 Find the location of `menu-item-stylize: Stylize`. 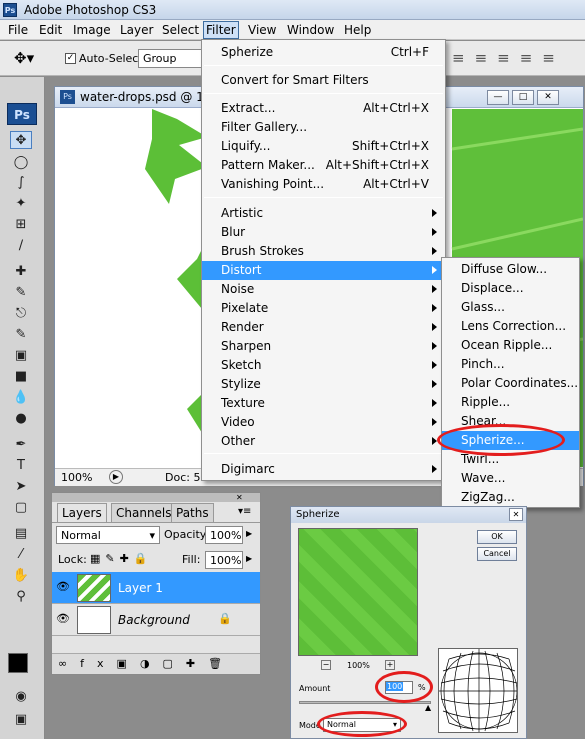

menu-item-stylize: Stylize is located at coordinates (323, 384).